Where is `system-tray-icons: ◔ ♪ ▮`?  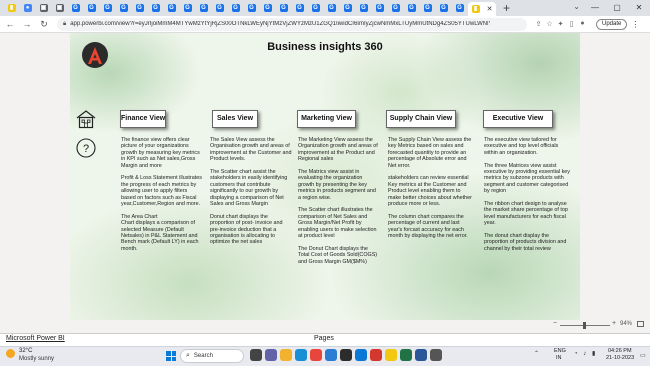 system-tray-icons: ◔ ♪ ▮ is located at coordinates (585, 353).